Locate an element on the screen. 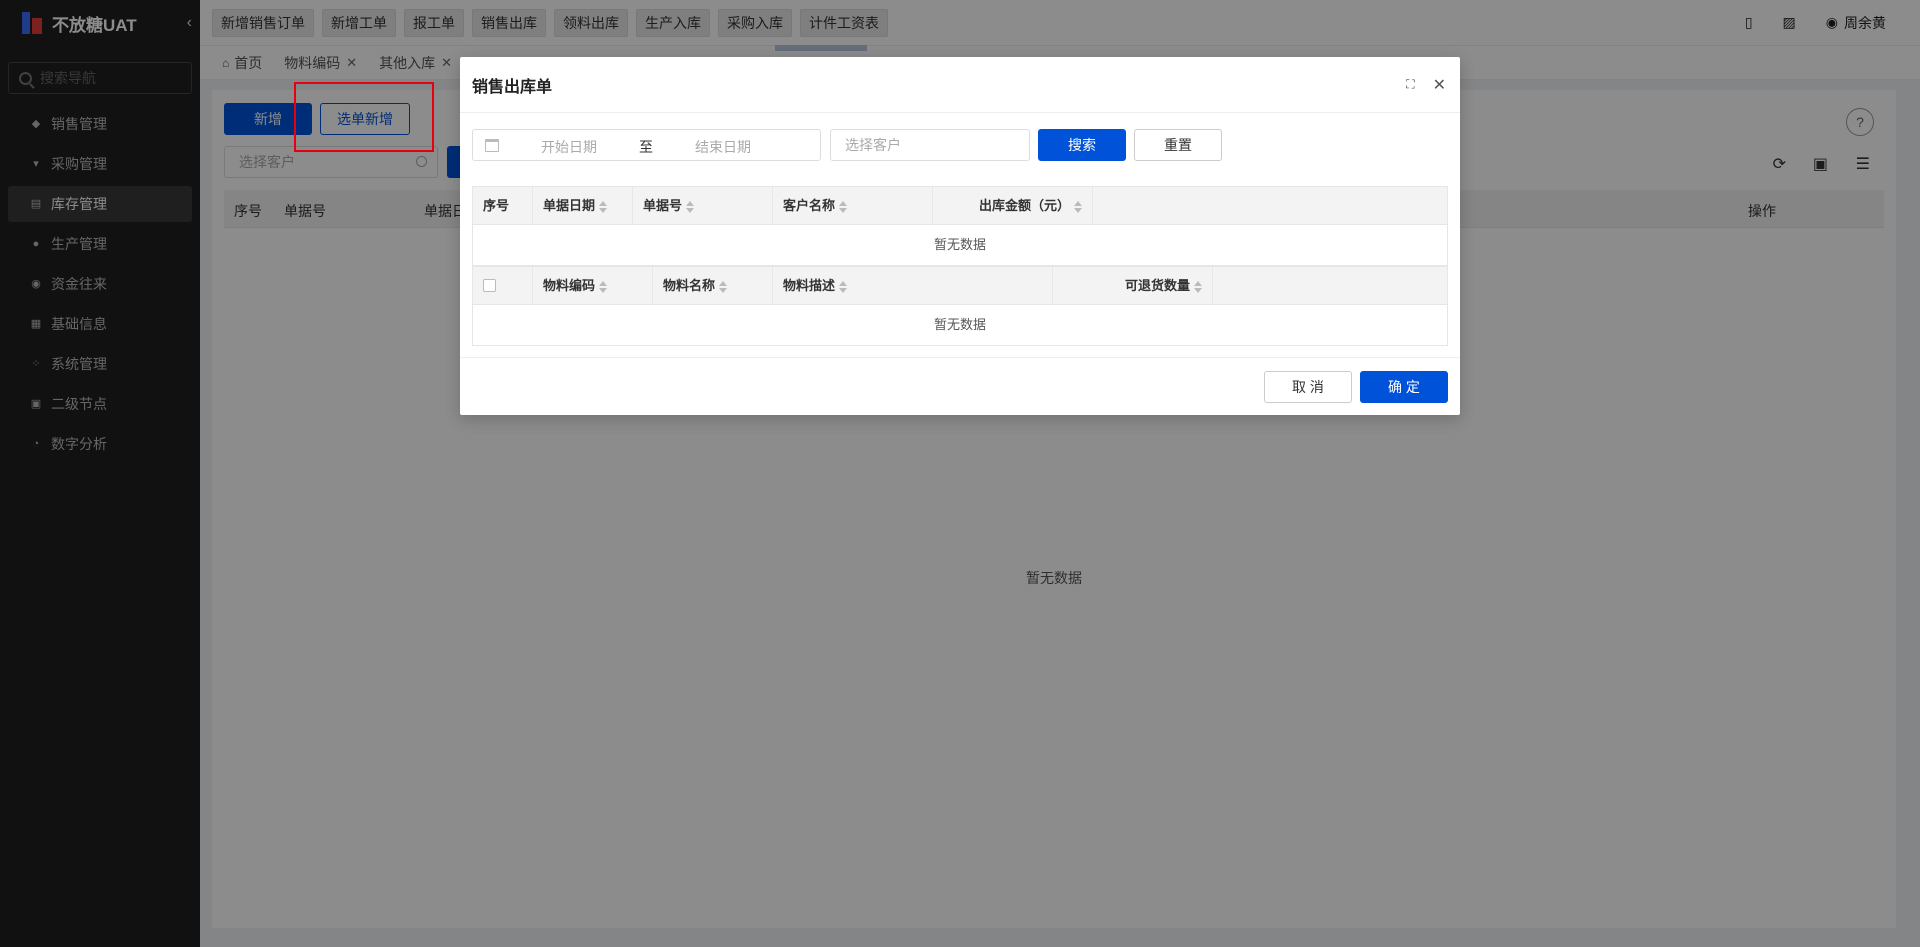 The width and height of the screenshot is (1920, 947). close-icon: ✕ is located at coordinates (1439, 85).